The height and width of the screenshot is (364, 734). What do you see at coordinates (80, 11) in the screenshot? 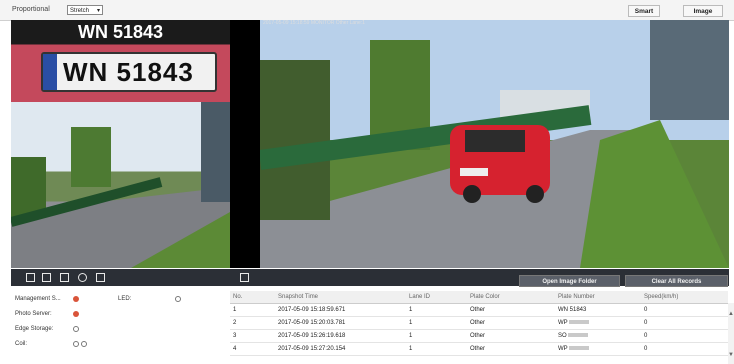
I see `stretch-select-value: Stretch` at bounding box center [80, 11].